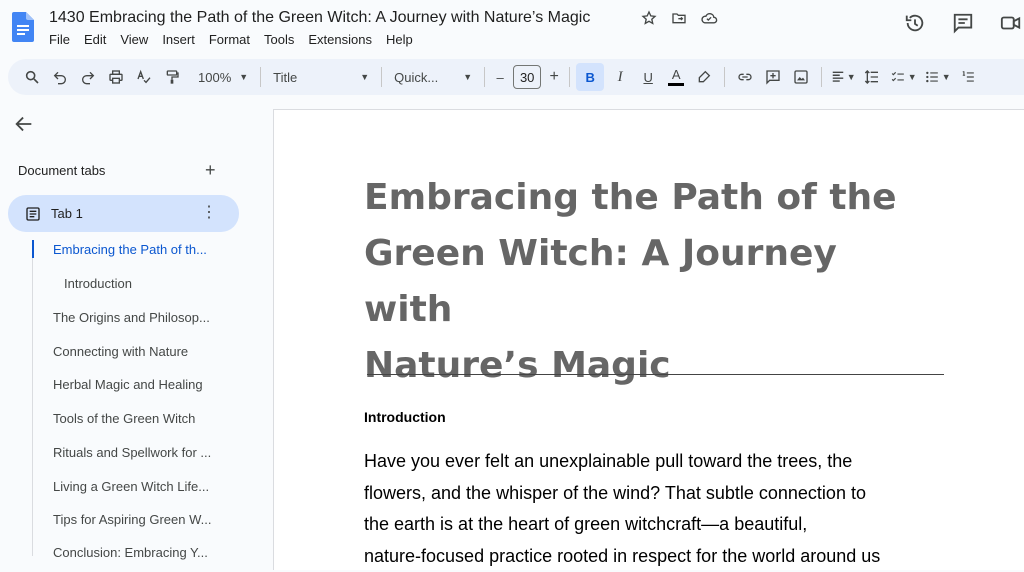 The image size is (1024, 572). I want to click on menu-insert: Insert, so click(182, 39).